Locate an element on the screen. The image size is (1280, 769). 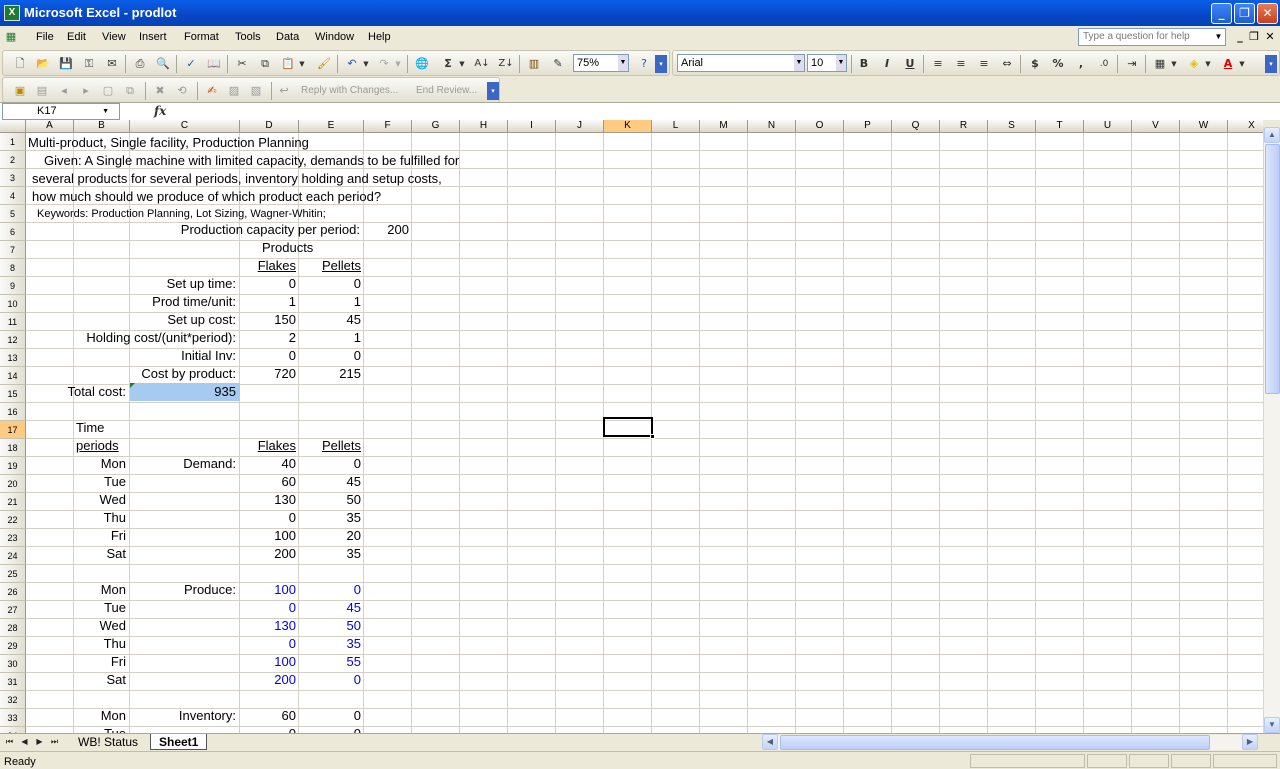
column-header-f: F is located at coordinates (388, 126).